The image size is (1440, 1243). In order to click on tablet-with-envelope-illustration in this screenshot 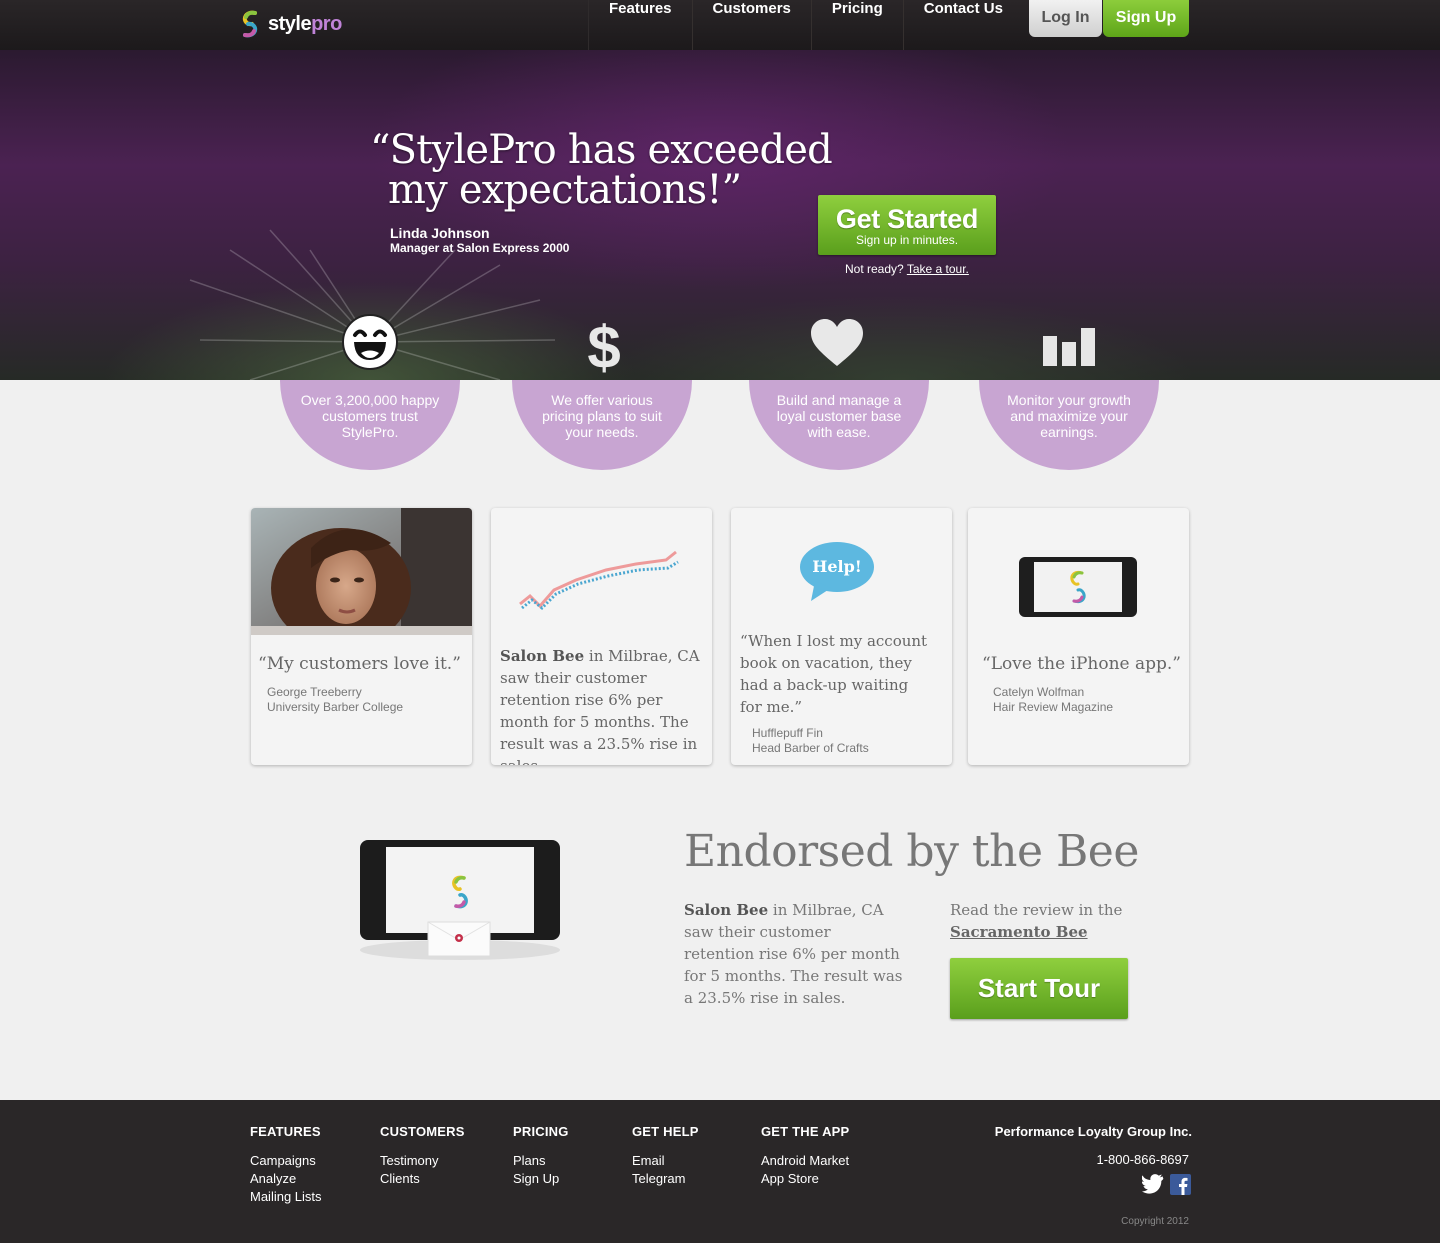, I will do `click(460, 900)`.